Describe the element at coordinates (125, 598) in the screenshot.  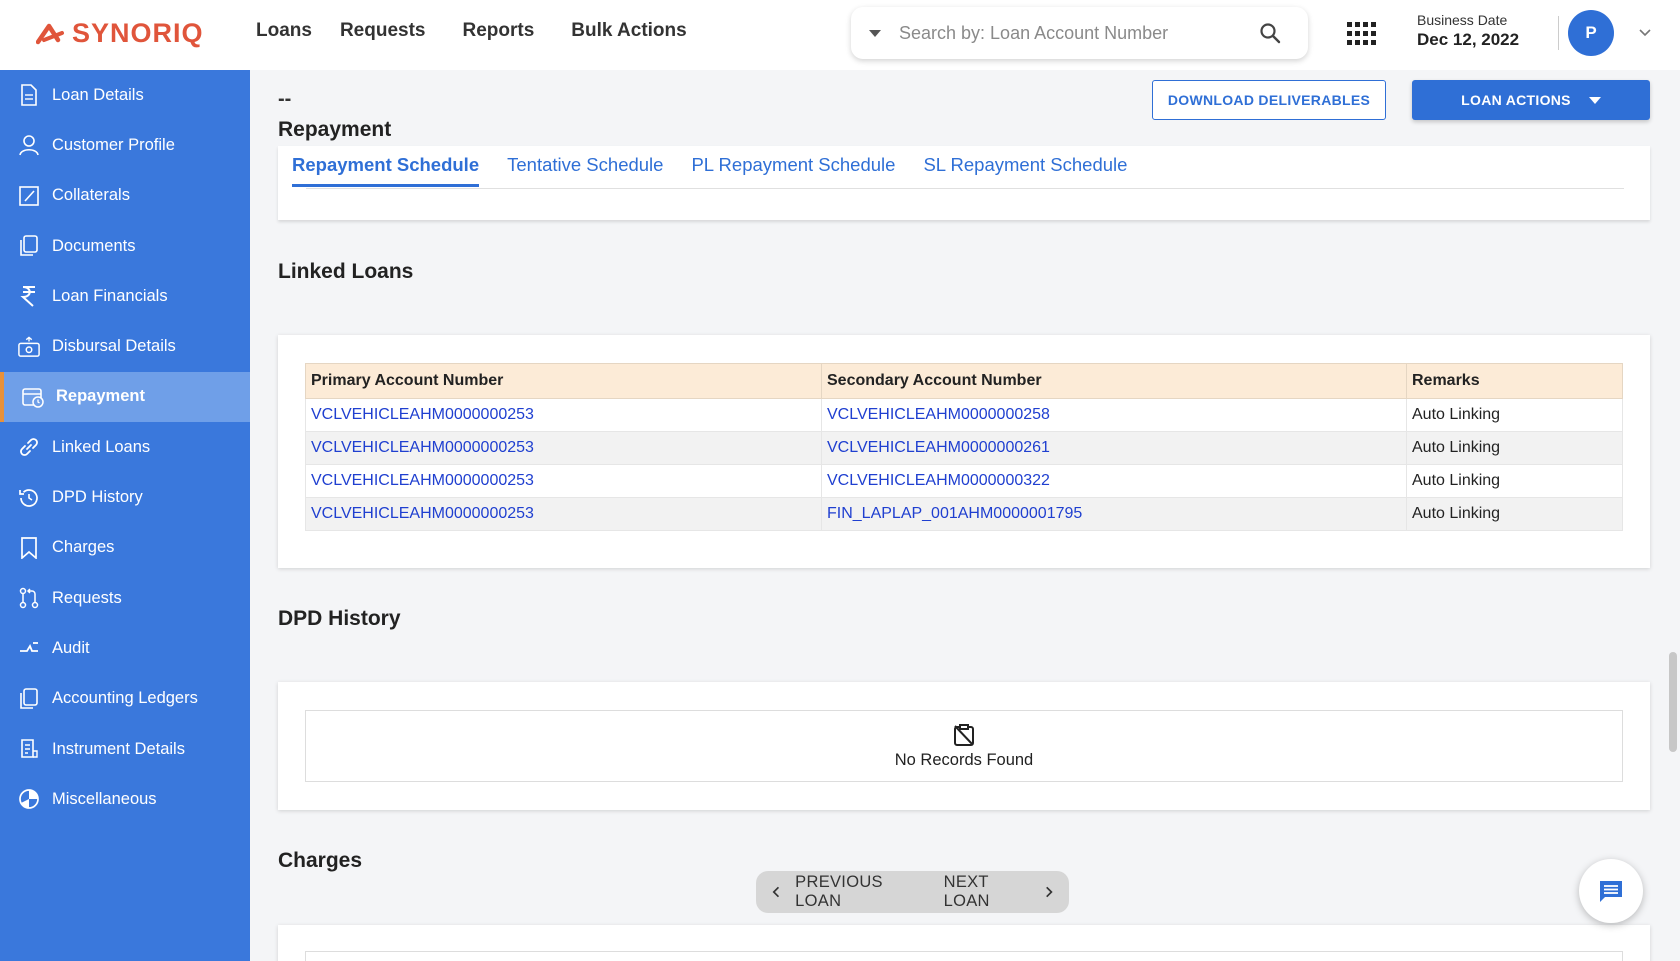
I see `sidebar-item-requests: Requests` at that location.